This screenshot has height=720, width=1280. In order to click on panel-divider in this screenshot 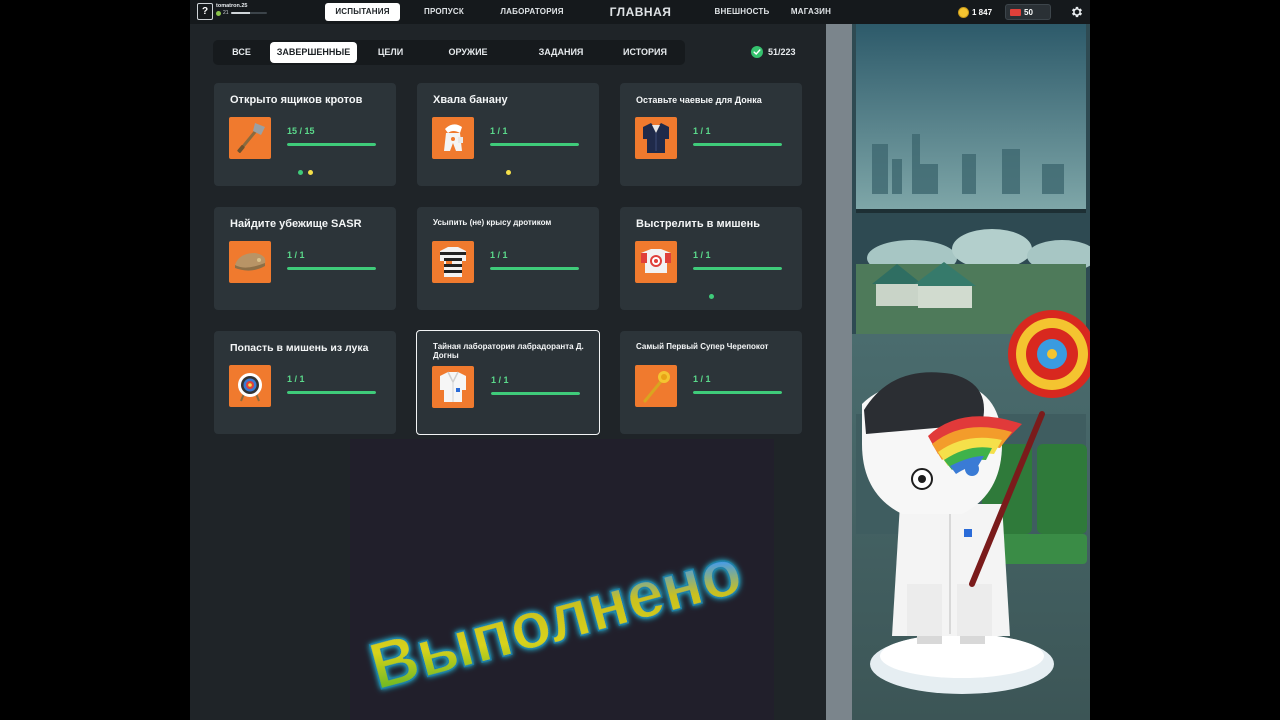, I will do `click(839, 372)`.